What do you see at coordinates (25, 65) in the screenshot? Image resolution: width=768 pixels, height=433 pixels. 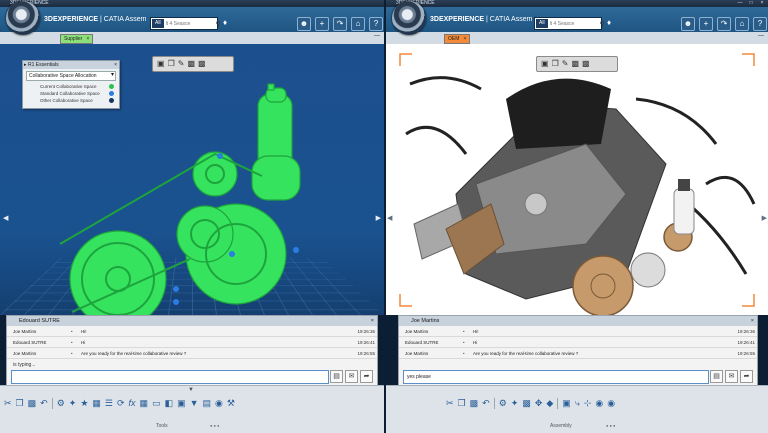 I see `pin-icon: ▸` at bounding box center [25, 65].